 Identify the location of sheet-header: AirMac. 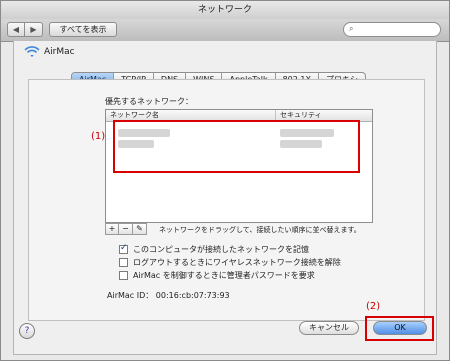
(225, 53).